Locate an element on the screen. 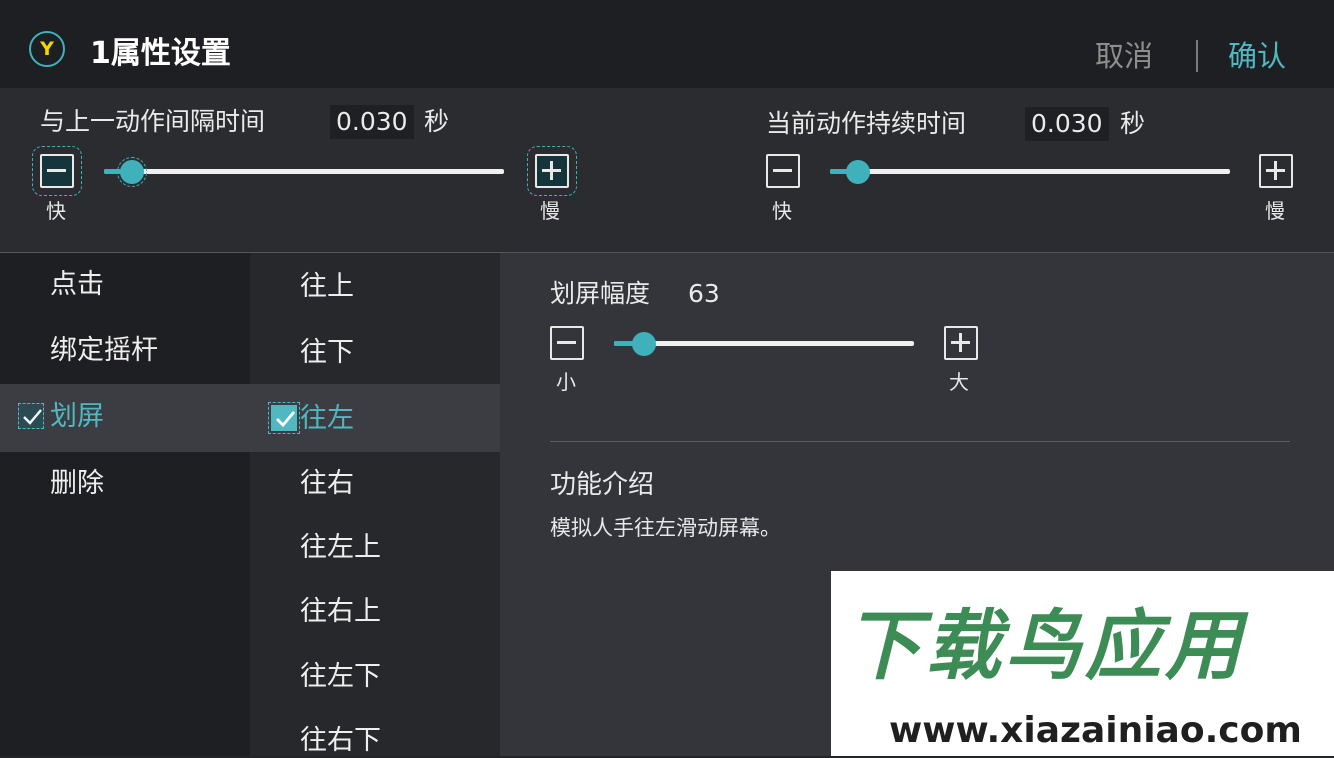 Image resolution: width=1334 pixels, height=758 pixels. interval-minus-button is located at coordinates (57, 171).